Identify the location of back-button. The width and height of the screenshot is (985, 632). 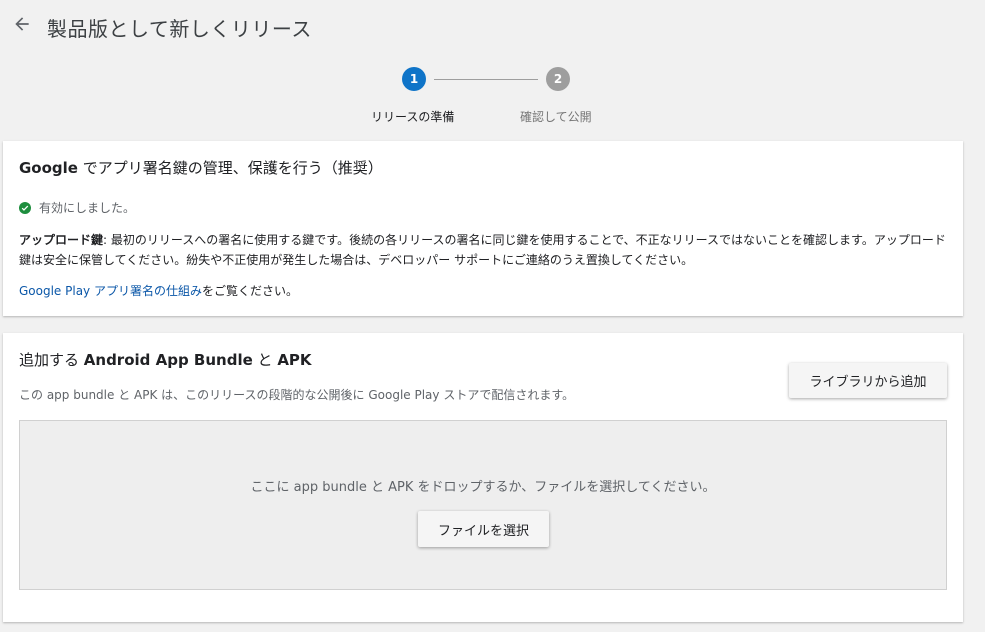
(22, 24).